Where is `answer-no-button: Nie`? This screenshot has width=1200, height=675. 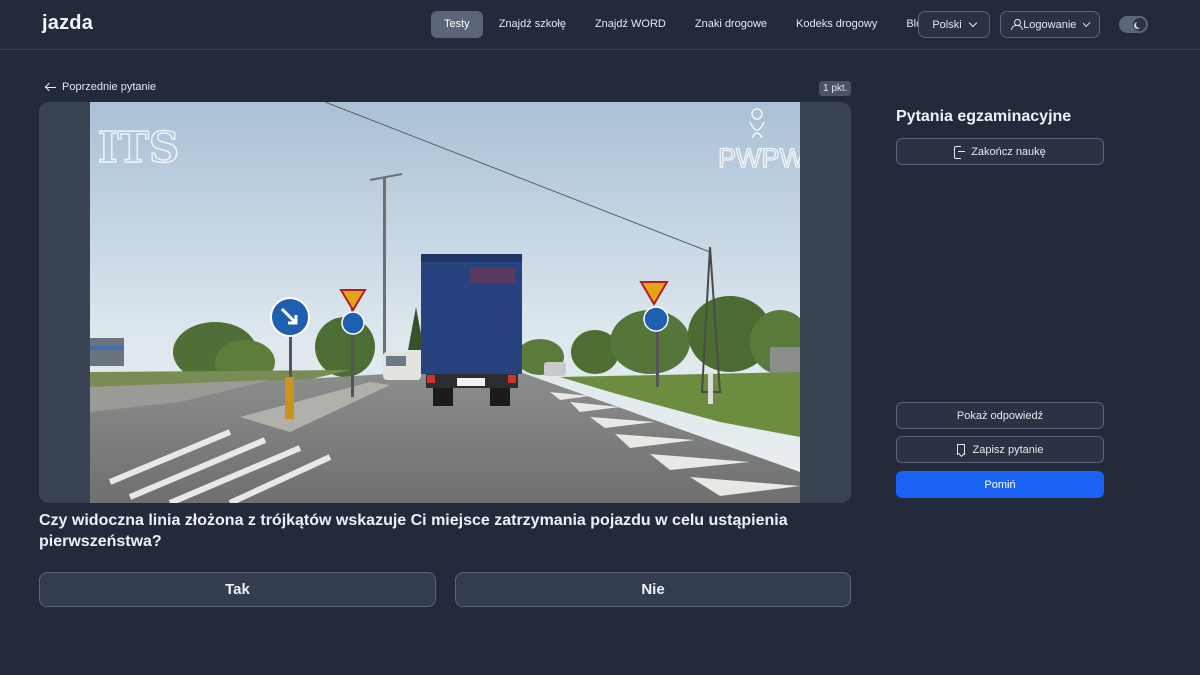
answer-no-button: Nie is located at coordinates (653, 589).